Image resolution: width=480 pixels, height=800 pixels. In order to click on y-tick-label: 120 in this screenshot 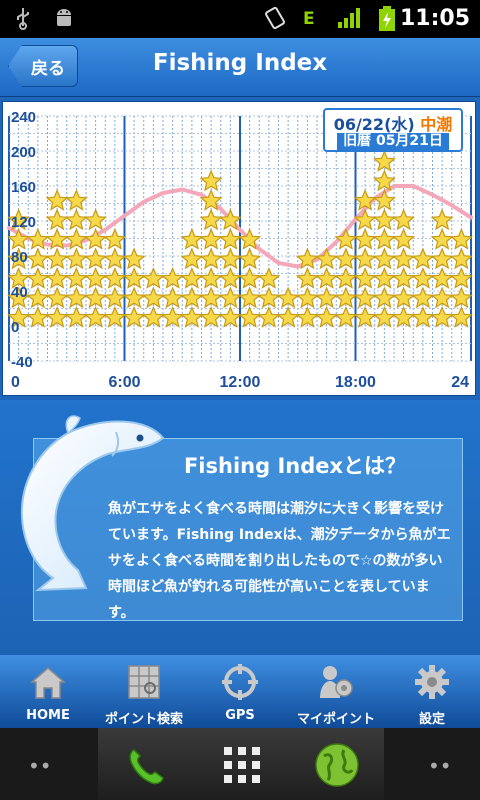, I will do `click(23, 222)`.